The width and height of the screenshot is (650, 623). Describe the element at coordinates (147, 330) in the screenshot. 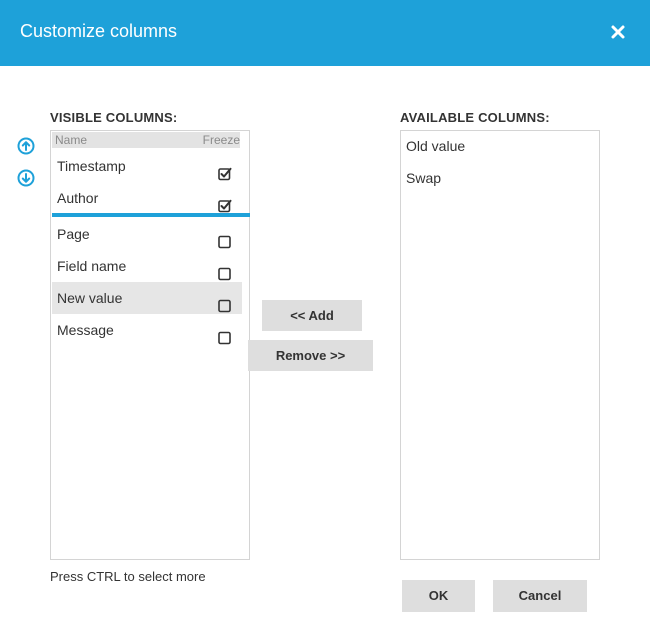

I see `list-item: Message` at that location.